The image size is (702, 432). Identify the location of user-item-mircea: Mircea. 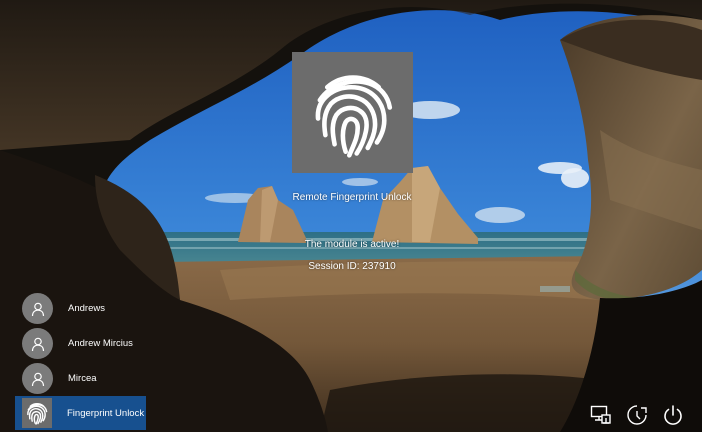
(80, 378).